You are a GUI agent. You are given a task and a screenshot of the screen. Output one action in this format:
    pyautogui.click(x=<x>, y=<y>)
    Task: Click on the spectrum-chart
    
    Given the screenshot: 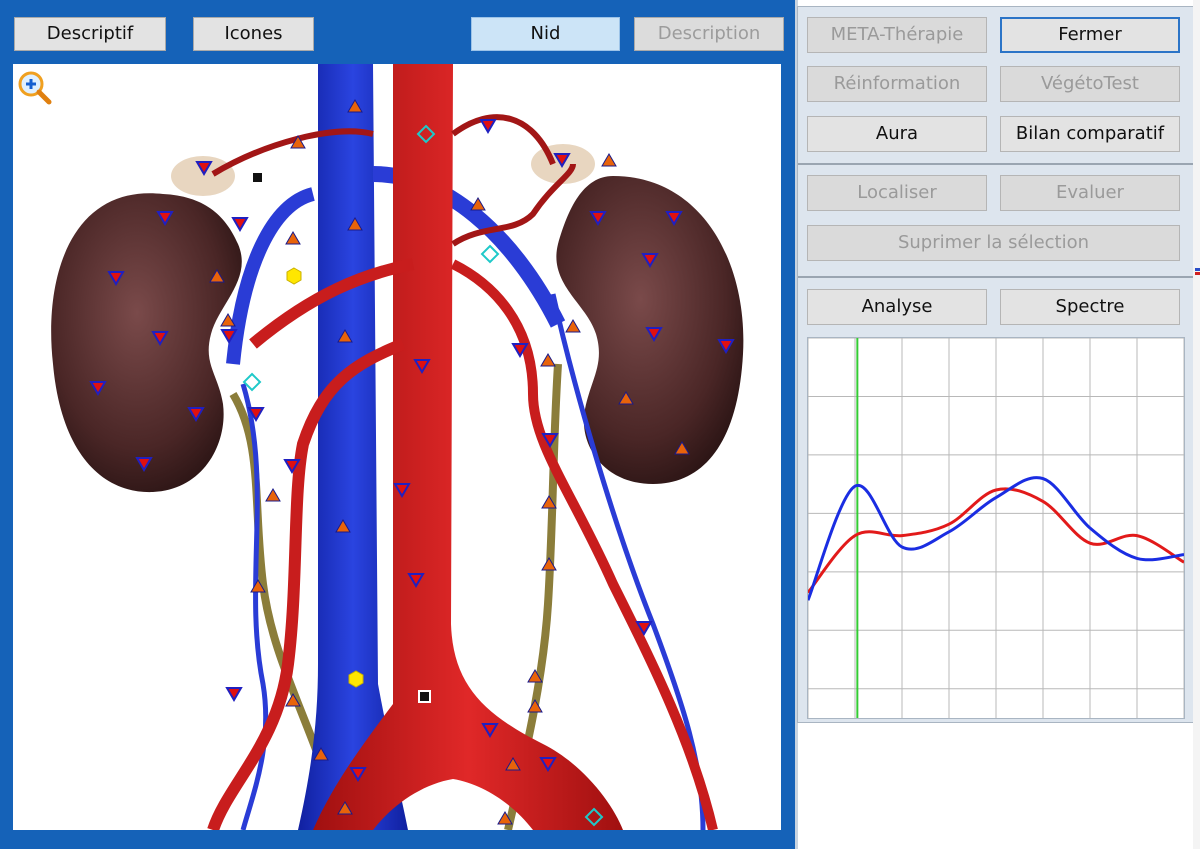 What is the action you would take?
    pyautogui.click(x=995, y=528)
    